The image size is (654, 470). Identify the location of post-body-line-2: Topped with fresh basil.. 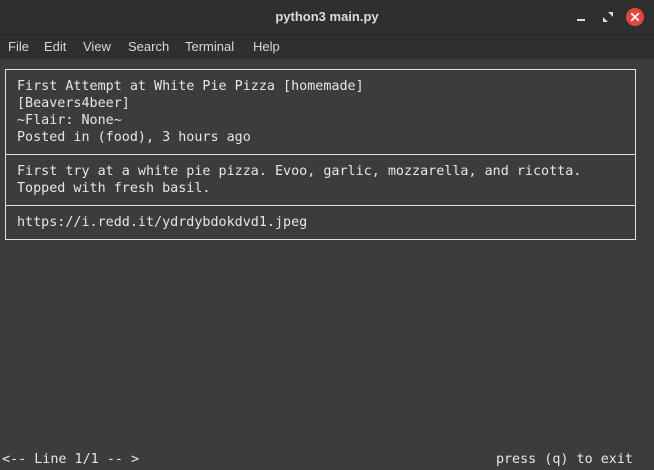
(114, 188).